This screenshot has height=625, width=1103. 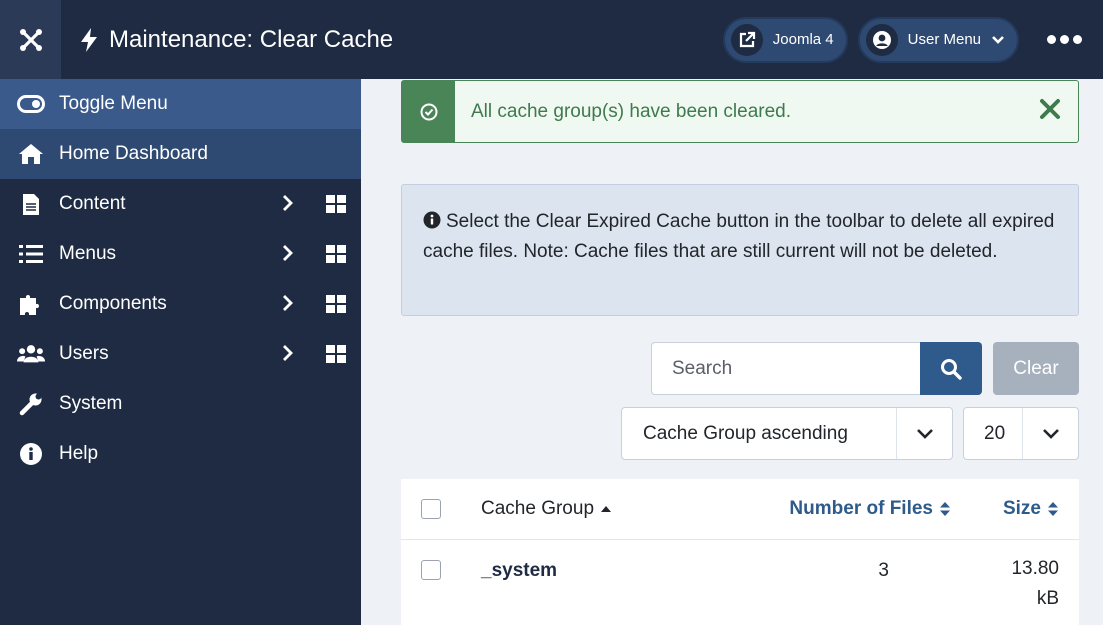 I want to click on sidebar-item-home-dashboard: Home Dashboard, so click(x=180, y=154).